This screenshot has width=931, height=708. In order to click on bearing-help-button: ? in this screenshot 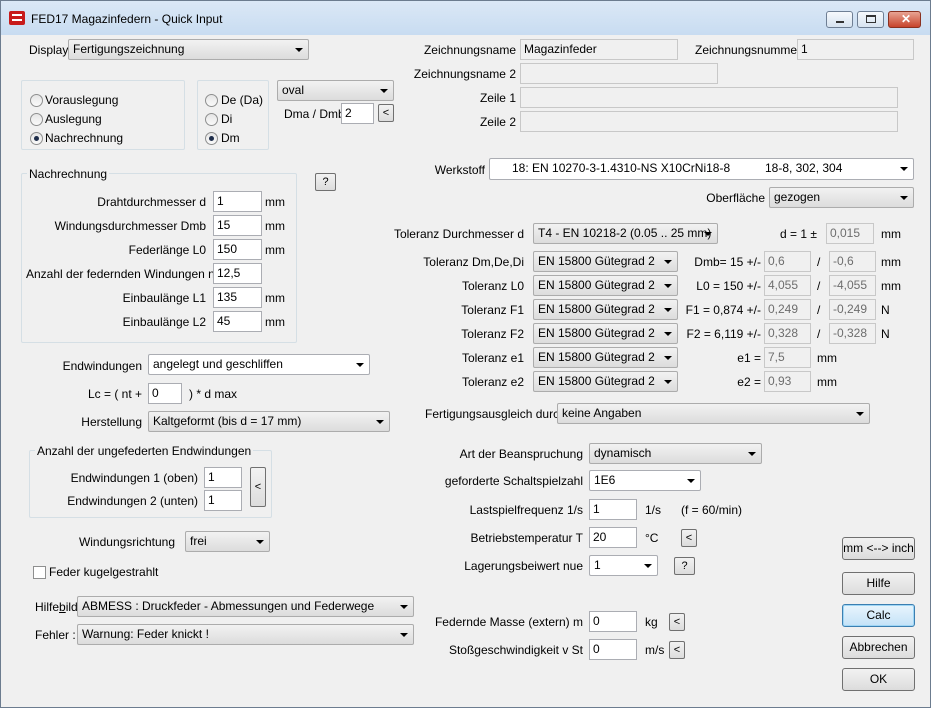, I will do `click(684, 566)`.